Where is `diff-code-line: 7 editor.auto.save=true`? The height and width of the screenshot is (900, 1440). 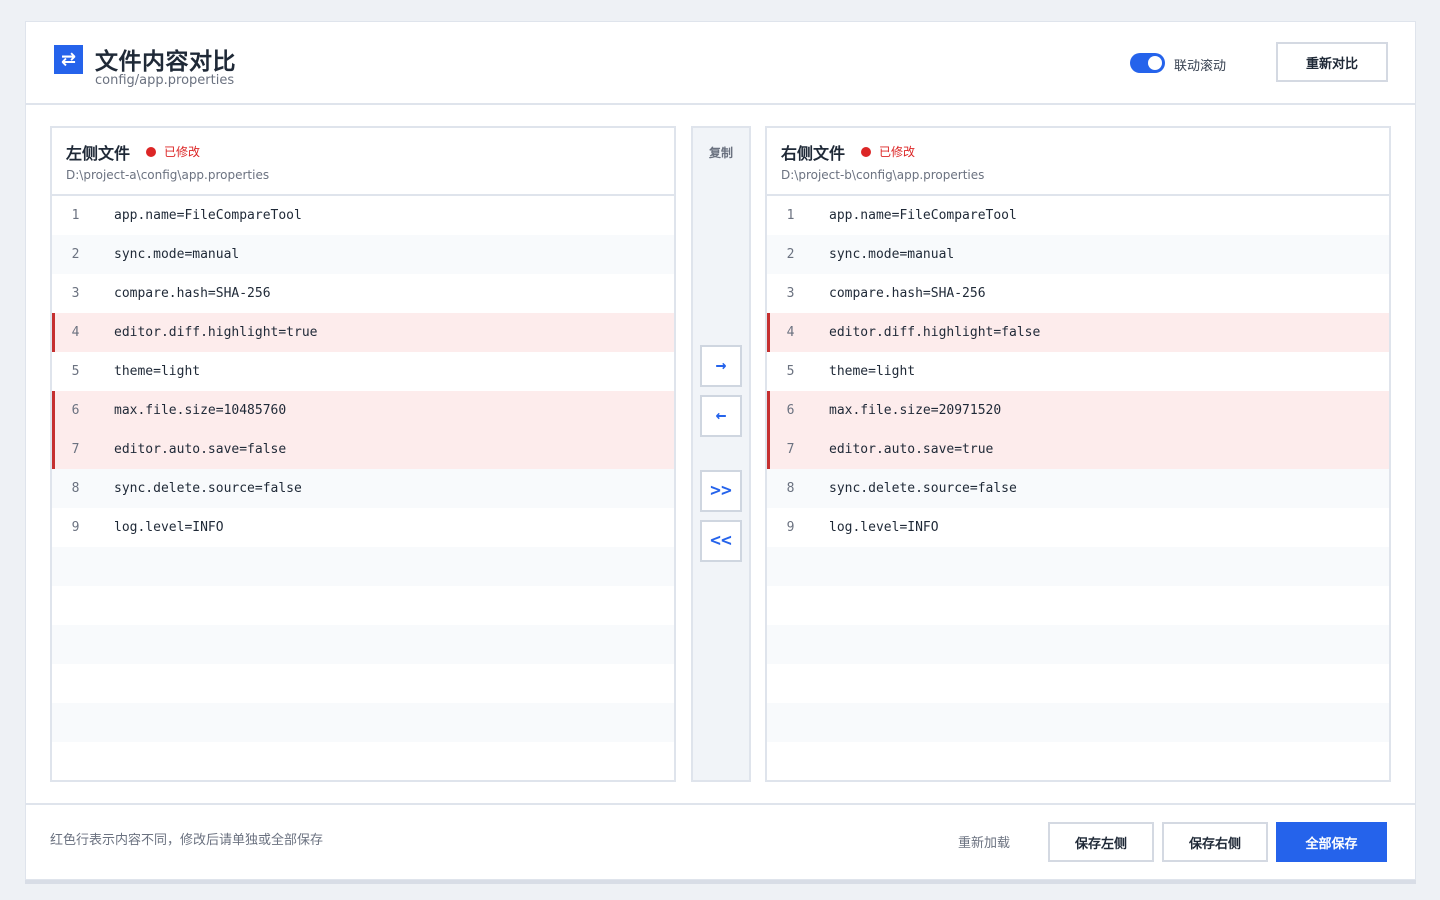 diff-code-line: 7 editor.auto.save=true is located at coordinates (1078, 449).